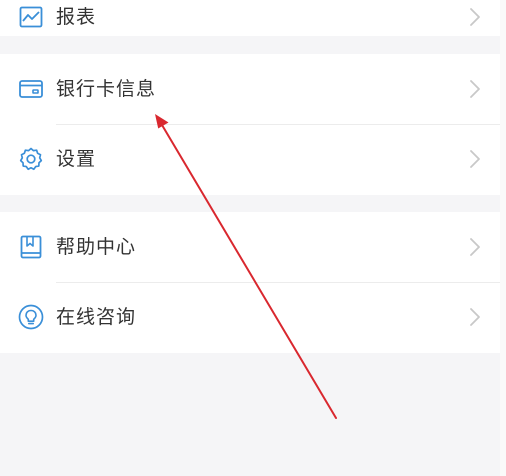 This screenshot has width=506, height=476. I want to click on menu-item-label: 银行卡信息, so click(106, 88).